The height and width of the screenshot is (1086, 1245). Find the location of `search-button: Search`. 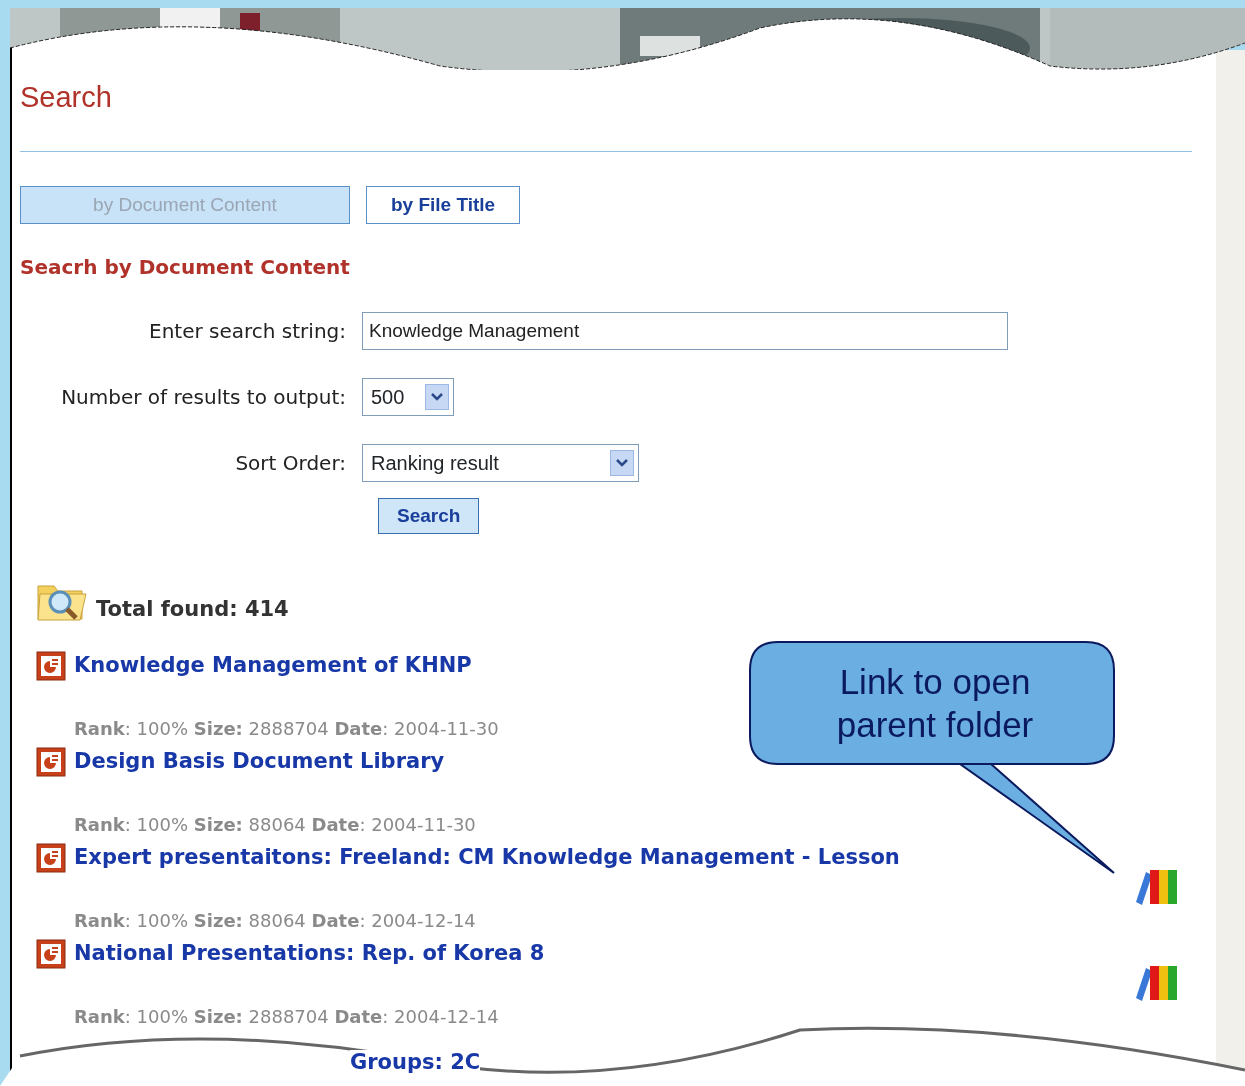

search-button: Search is located at coordinates (429, 515).